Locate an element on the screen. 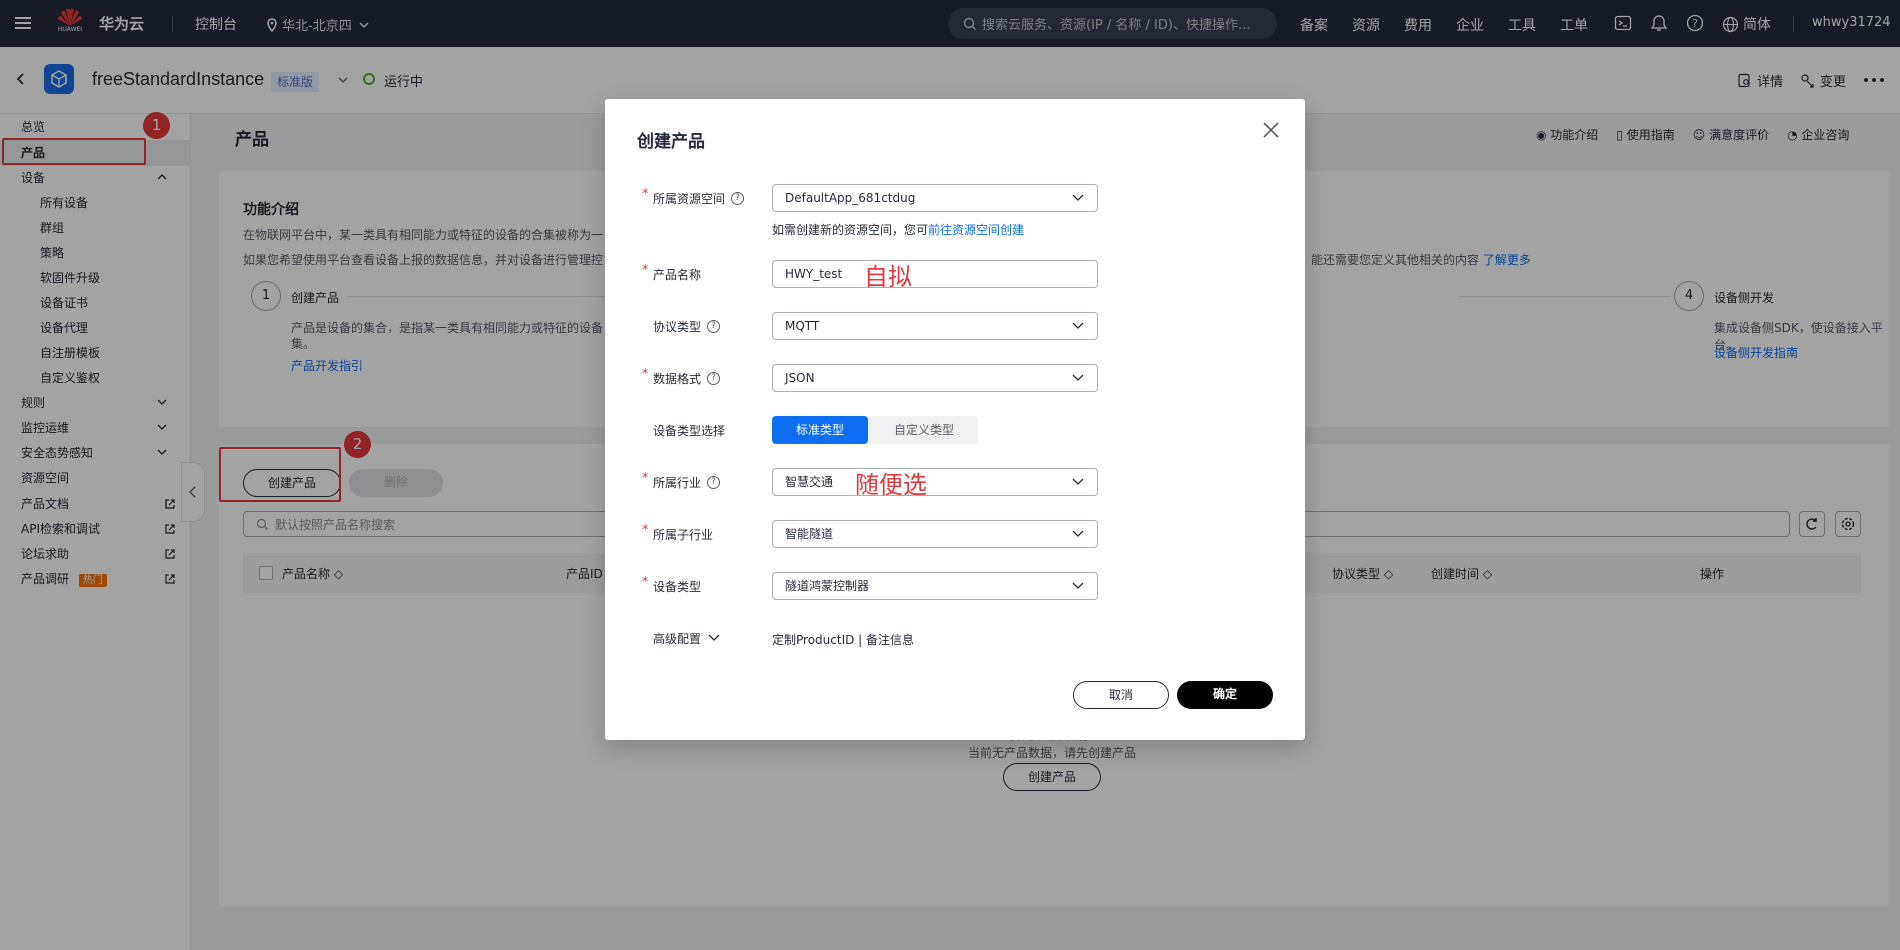 The height and width of the screenshot is (950, 1900). select-value: MQTT is located at coordinates (802, 326).